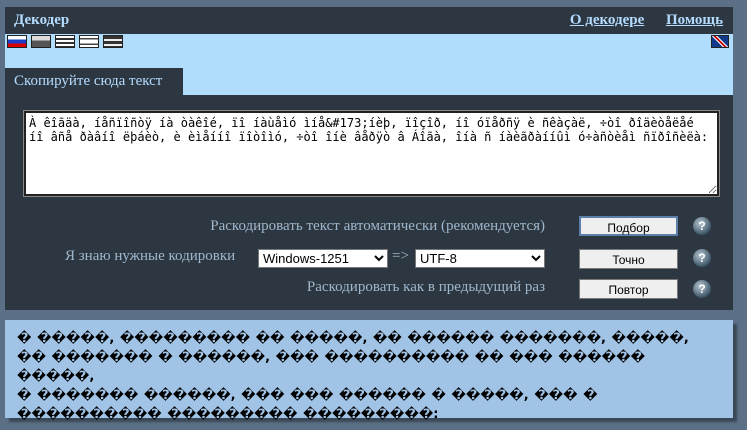  Describe the element at coordinates (65, 41) in the screenshot. I see `greece-flag-icon` at that location.